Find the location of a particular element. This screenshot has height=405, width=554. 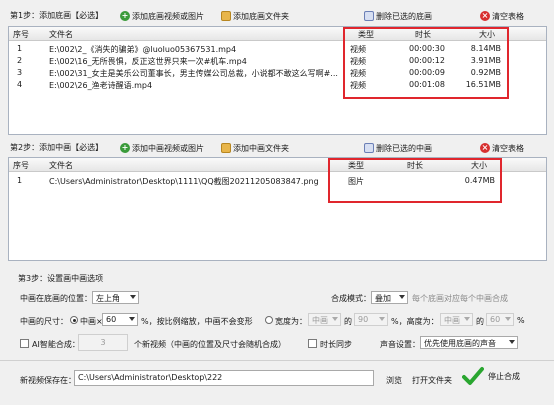

position-select: 左上角 is located at coordinates (115, 297).